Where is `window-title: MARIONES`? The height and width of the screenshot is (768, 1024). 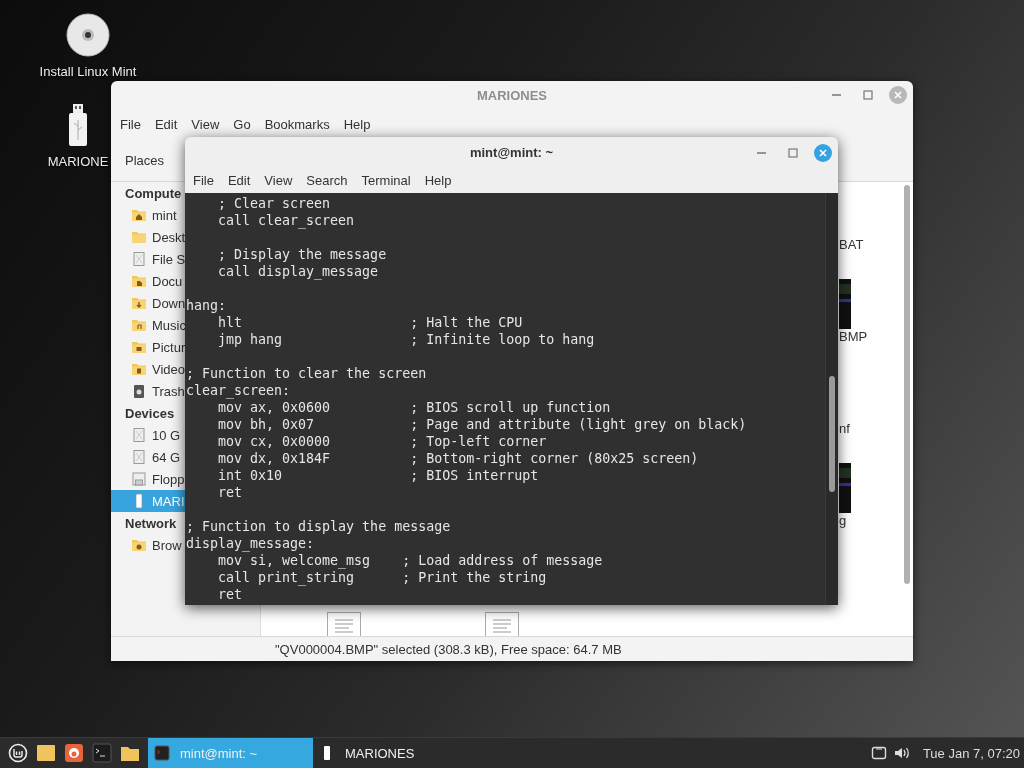
window-title: MARIONES is located at coordinates (512, 95).